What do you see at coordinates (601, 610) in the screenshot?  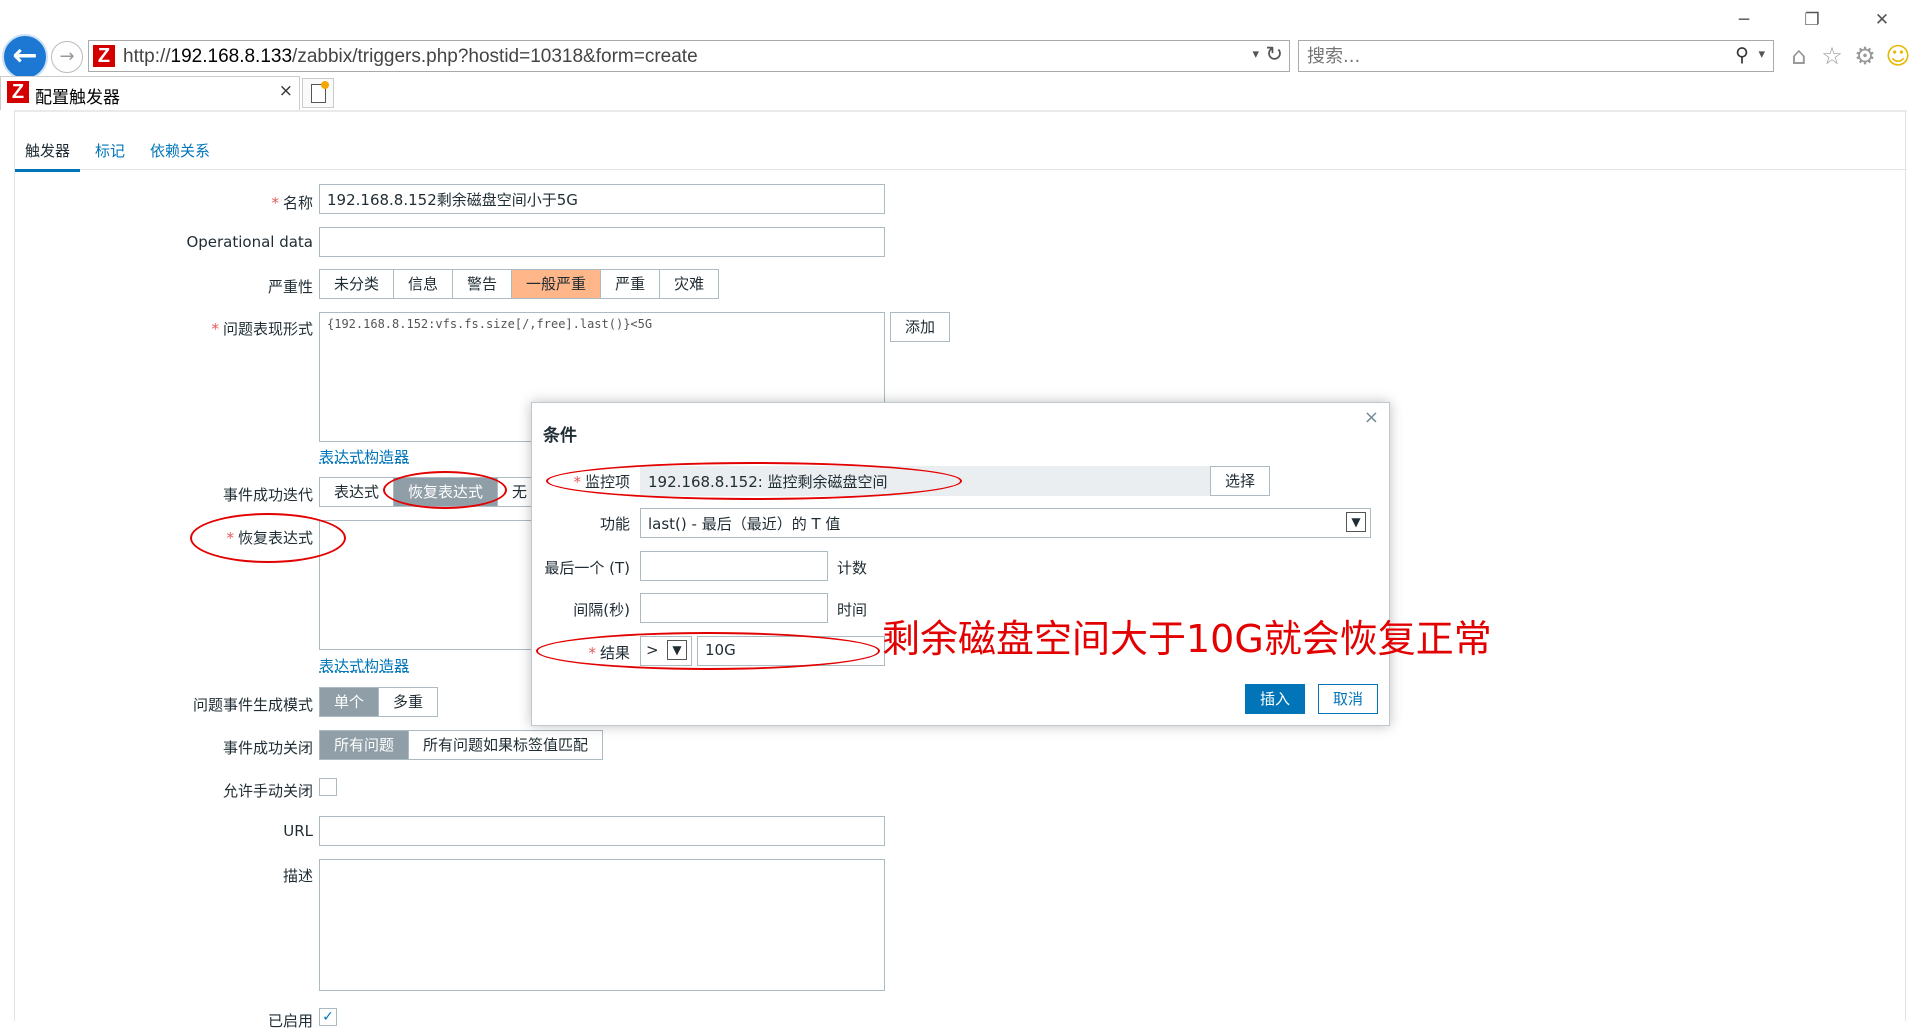 I see `interval-label: 间隔(秒)` at bounding box center [601, 610].